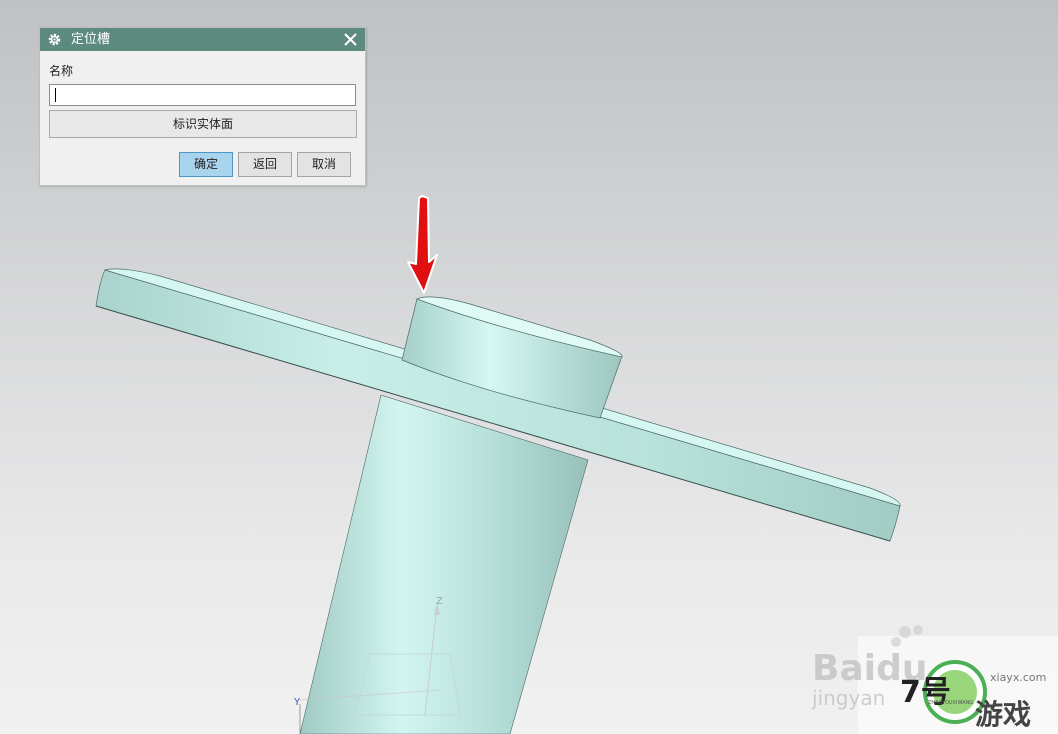 The width and height of the screenshot is (1058, 734). I want to click on name-label: 名称, so click(61, 71).